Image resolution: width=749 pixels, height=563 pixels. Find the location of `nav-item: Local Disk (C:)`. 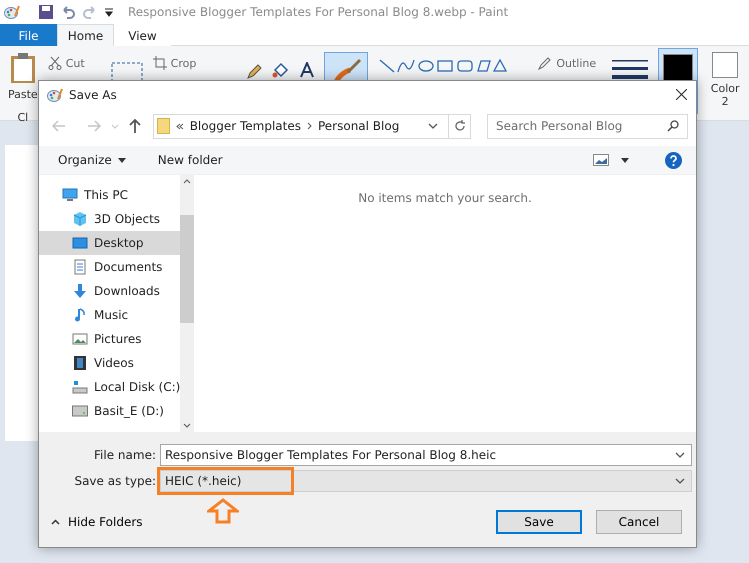

nav-item: Local Disk (C:) is located at coordinates (109, 387).